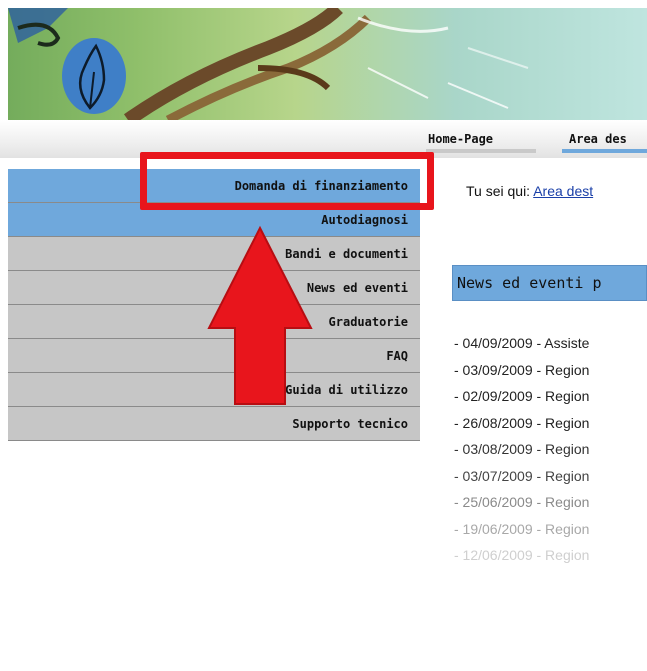 The image size is (647, 671). Describe the element at coordinates (550, 481) in the screenshot. I see `news-item: - 03/07/2009 - Region` at that location.